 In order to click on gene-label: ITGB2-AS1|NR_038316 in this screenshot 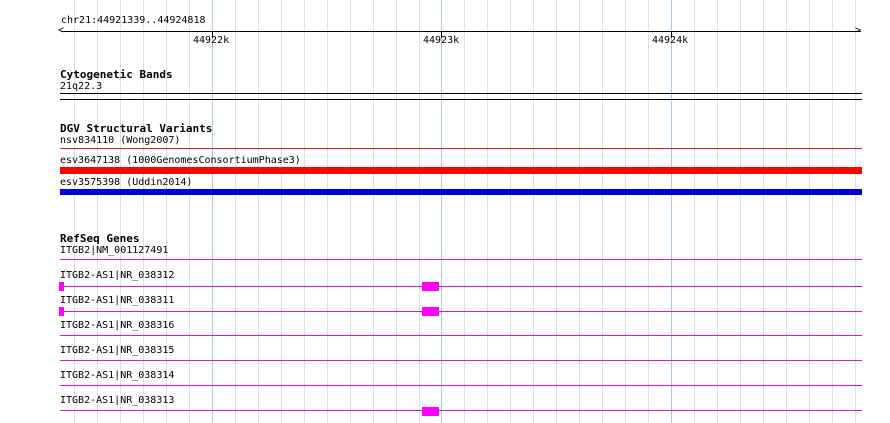, I will do `click(117, 325)`.